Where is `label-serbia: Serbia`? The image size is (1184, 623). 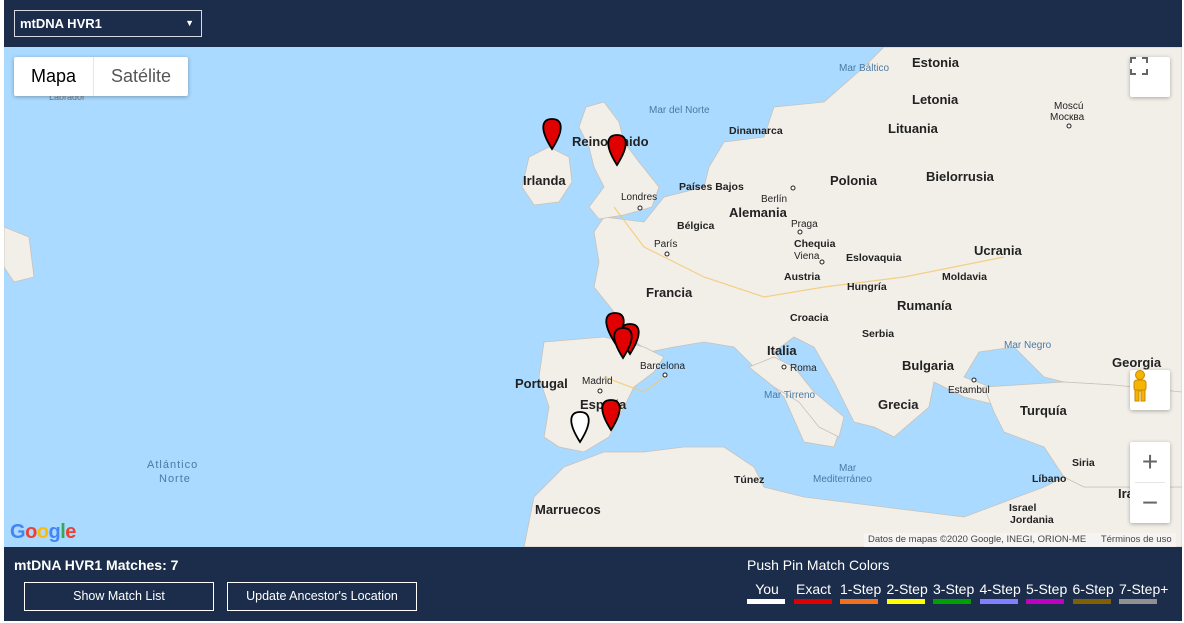 label-serbia: Serbia is located at coordinates (878, 334).